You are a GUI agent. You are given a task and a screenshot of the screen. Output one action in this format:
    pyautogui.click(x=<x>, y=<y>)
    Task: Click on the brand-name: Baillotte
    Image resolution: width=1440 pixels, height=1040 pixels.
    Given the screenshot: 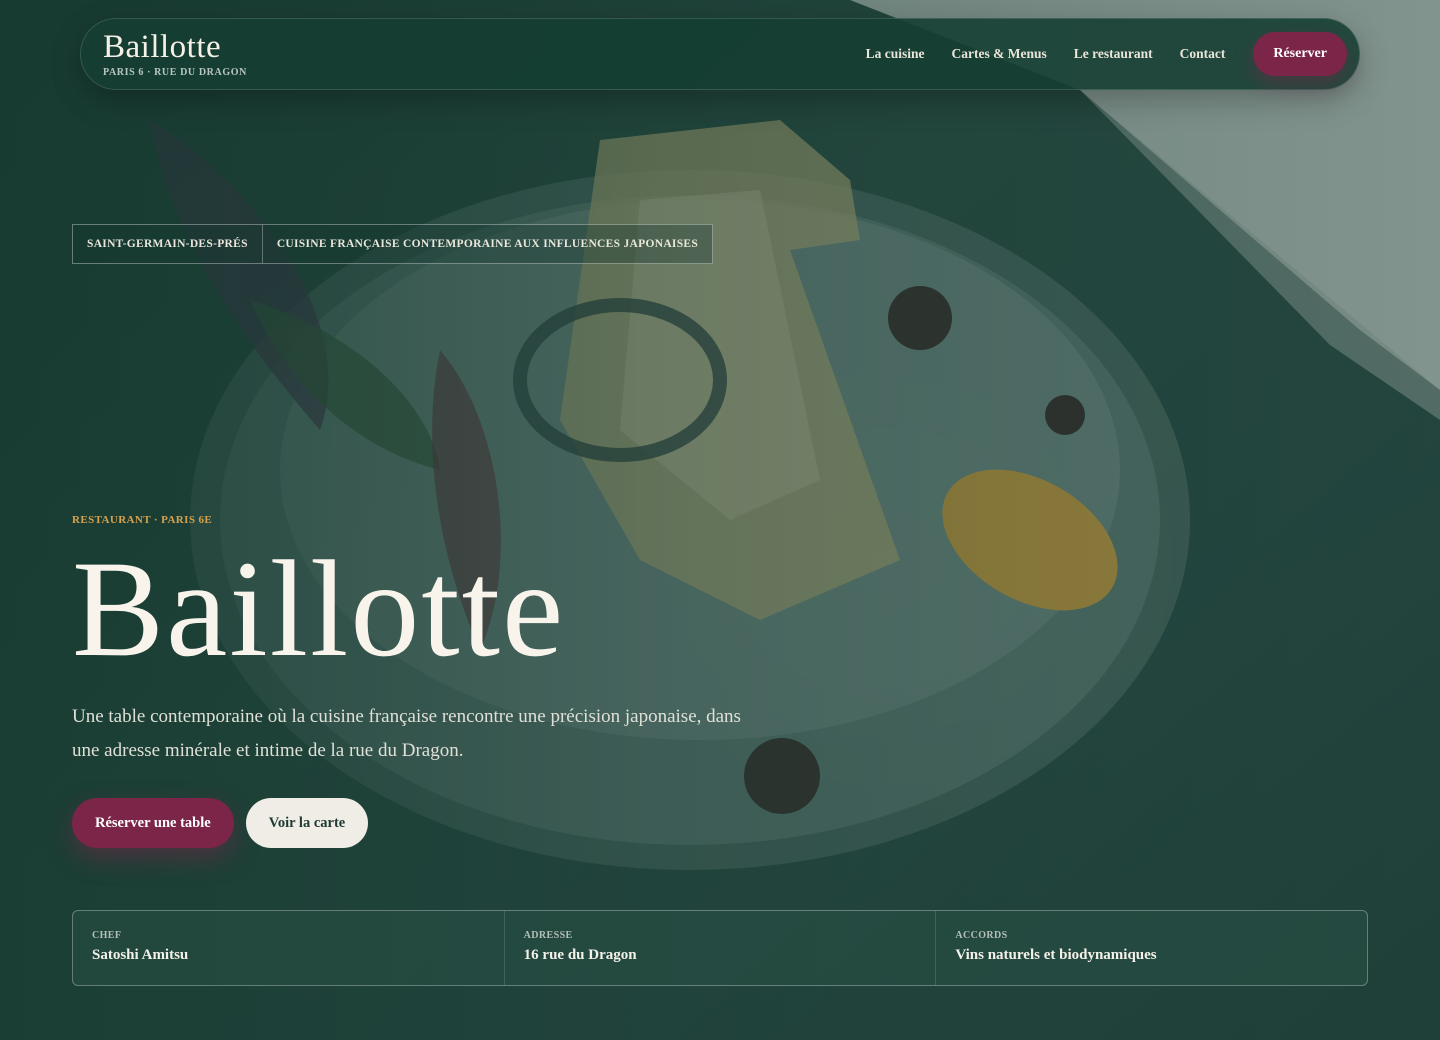 What is the action you would take?
    pyautogui.click(x=162, y=46)
    